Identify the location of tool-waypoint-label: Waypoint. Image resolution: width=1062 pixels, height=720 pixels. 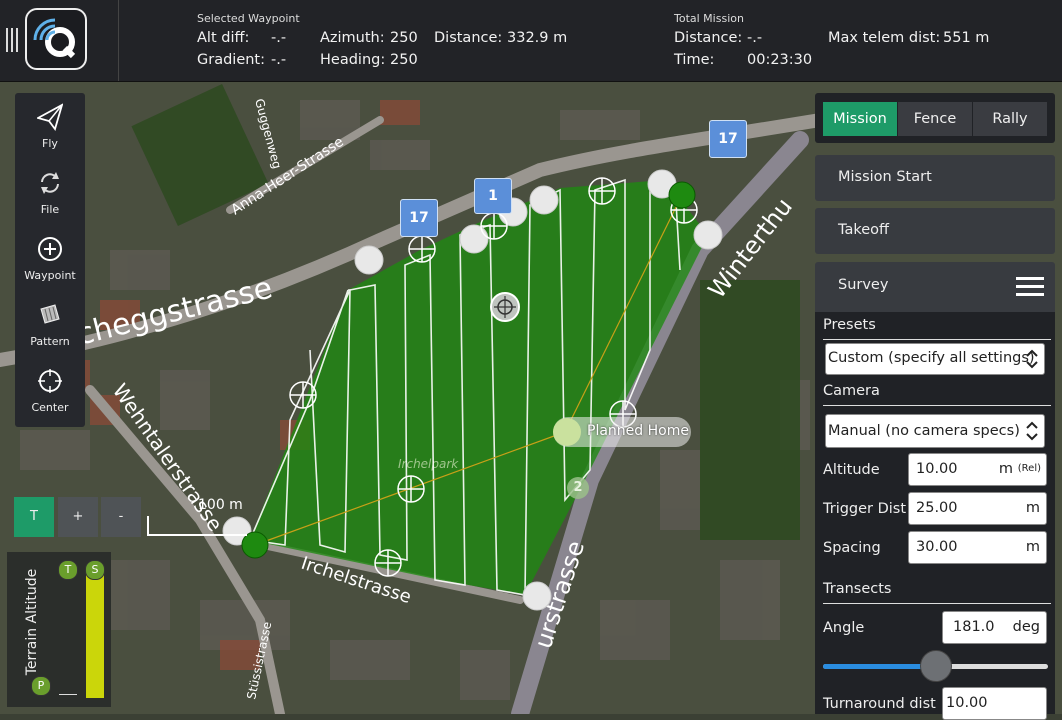
(50, 275).